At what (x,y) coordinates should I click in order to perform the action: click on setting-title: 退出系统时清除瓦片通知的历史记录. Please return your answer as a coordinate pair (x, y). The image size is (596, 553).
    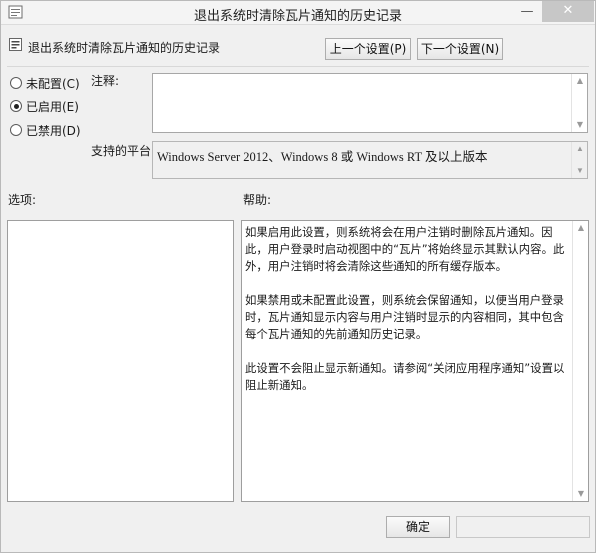
    Looking at the image, I should click on (124, 48).